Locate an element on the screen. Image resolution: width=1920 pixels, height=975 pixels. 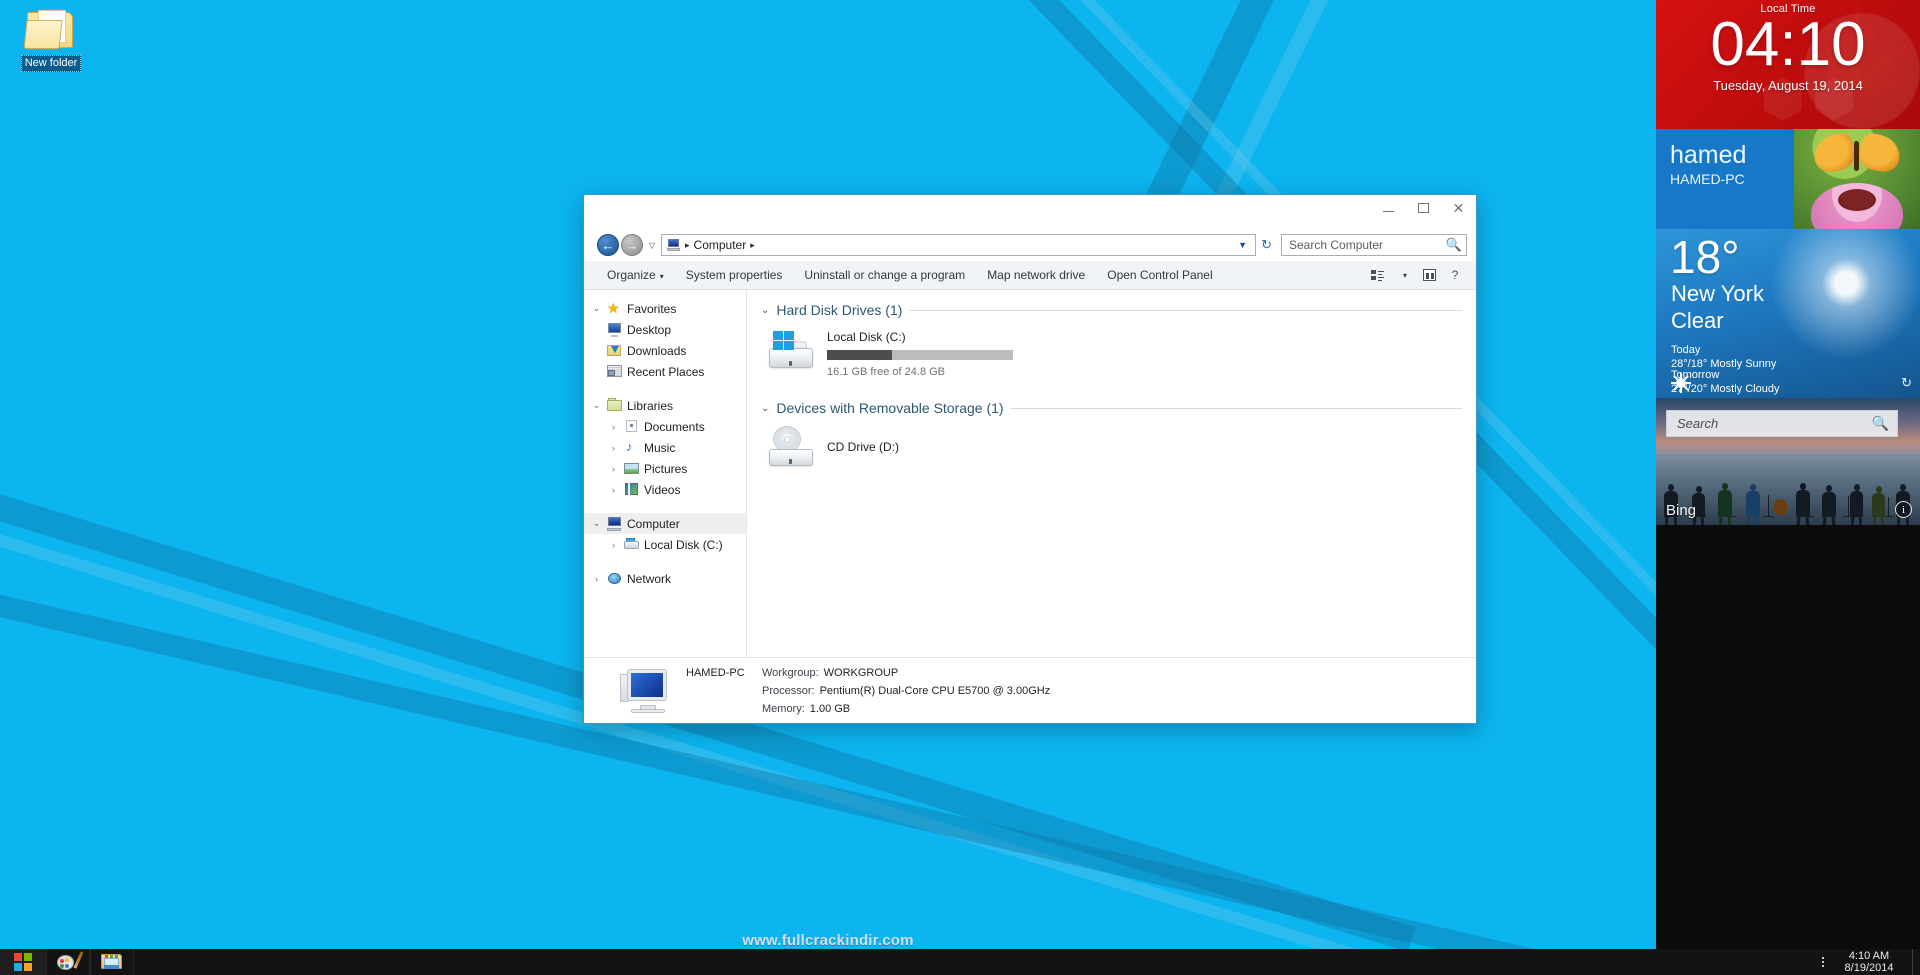
view-list-icon is located at coordinates (1377, 275).